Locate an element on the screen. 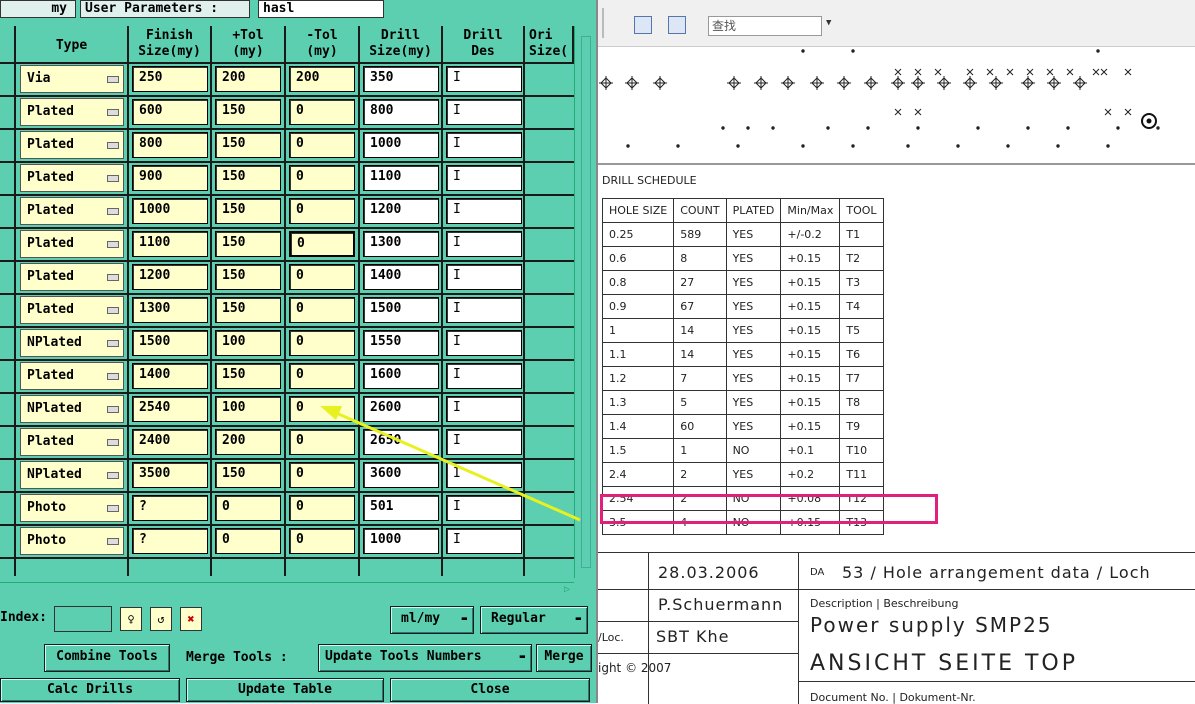 This screenshot has height=704, width=1195. finish-size-input: 1400 is located at coordinates (170, 376).